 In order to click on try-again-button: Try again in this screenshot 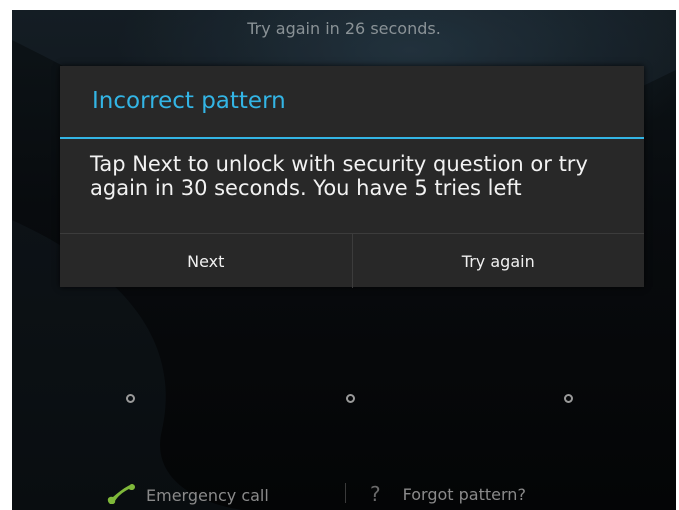, I will do `click(498, 261)`.